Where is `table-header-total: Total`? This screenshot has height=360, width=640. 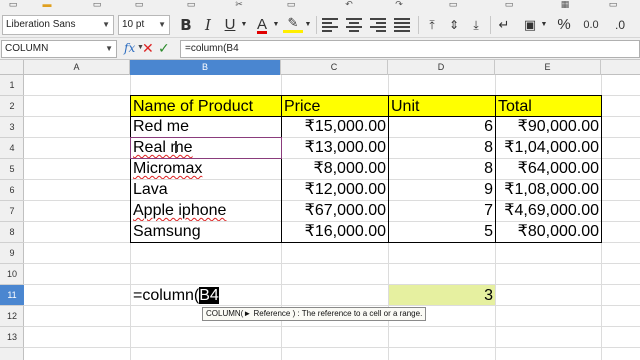 table-header-total: Total is located at coordinates (548, 106).